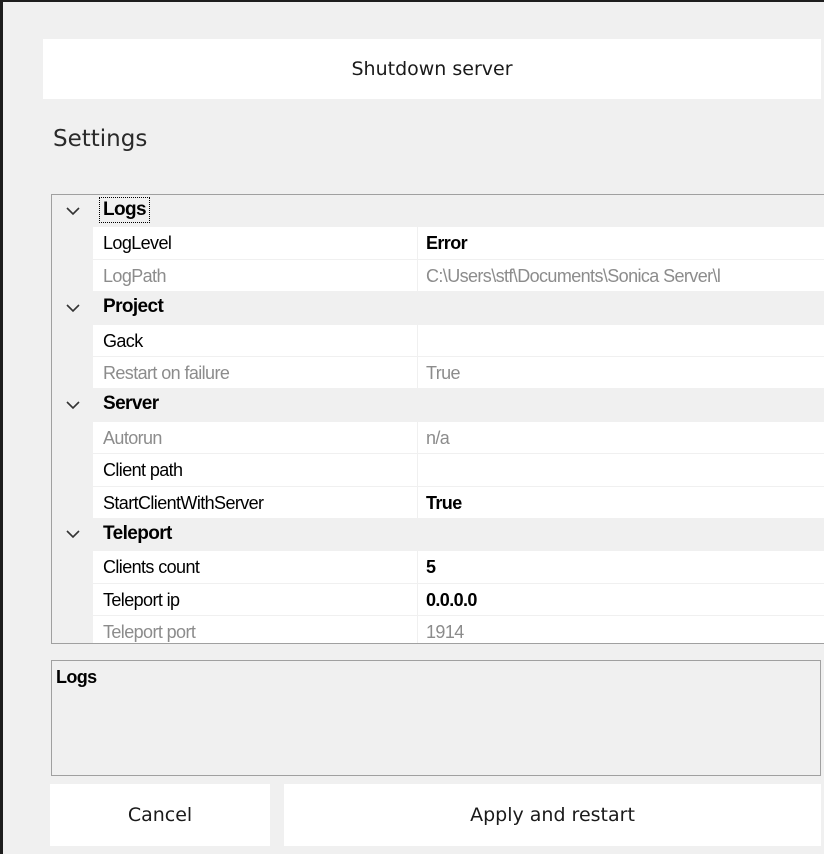  I want to click on cancel-button: Cancel, so click(160, 815).